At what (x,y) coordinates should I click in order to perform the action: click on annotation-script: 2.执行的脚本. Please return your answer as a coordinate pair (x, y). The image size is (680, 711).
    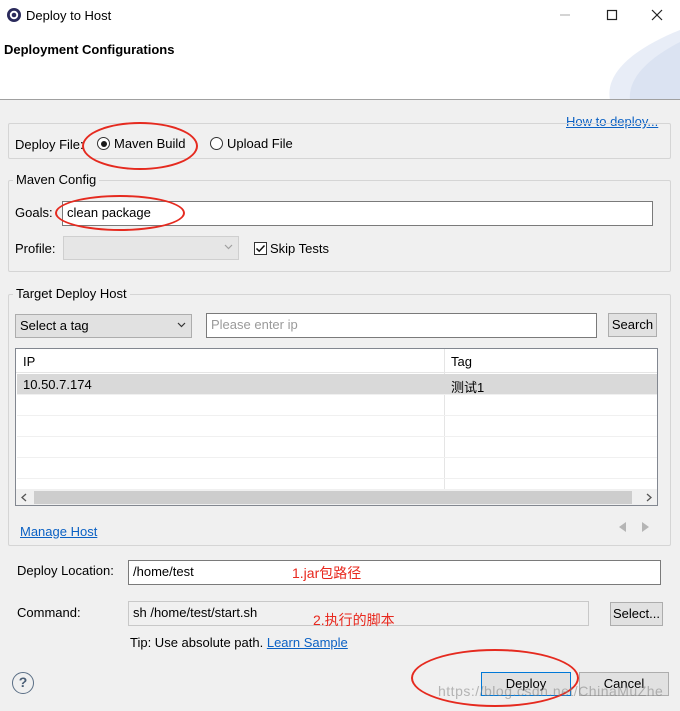
    Looking at the image, I should click on (354, 620).